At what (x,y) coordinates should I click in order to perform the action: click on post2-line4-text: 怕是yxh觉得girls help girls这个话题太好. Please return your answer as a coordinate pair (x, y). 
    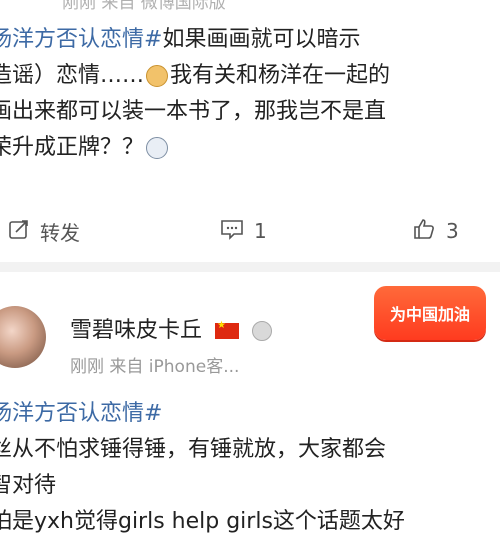
    Looking at the image, I should click on (202, 521).